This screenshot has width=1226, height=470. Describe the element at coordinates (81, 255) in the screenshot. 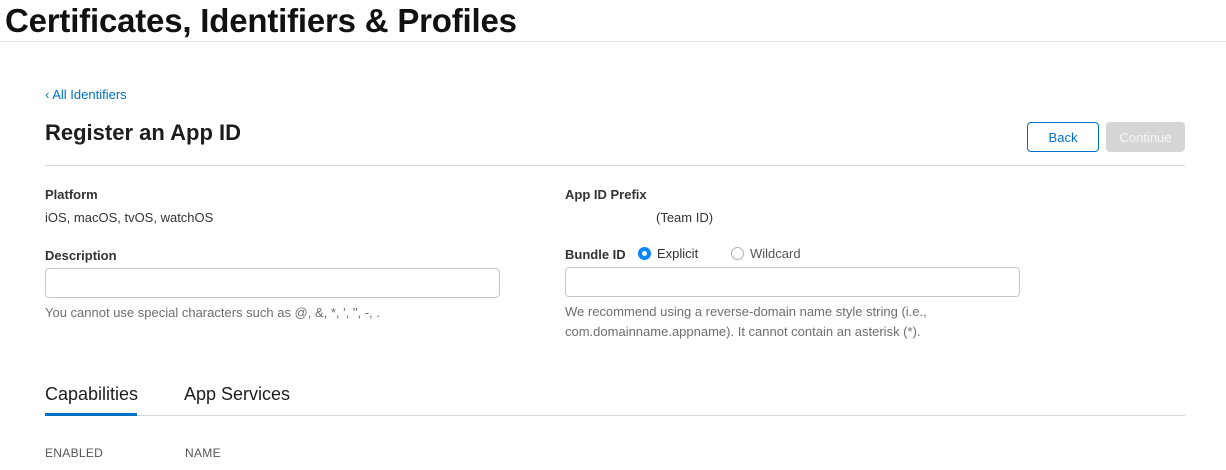

I see `description-label: Description` at that location.